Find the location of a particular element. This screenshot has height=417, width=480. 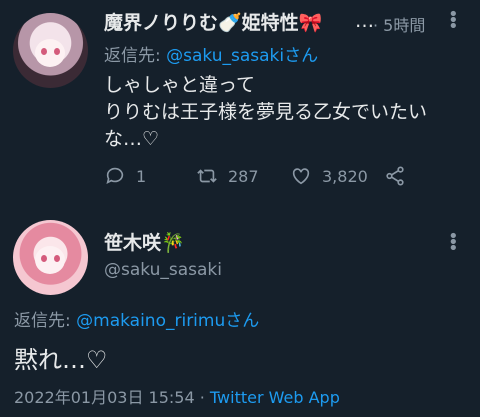

retweet-button: 287 is located at coordinates (227, 176).